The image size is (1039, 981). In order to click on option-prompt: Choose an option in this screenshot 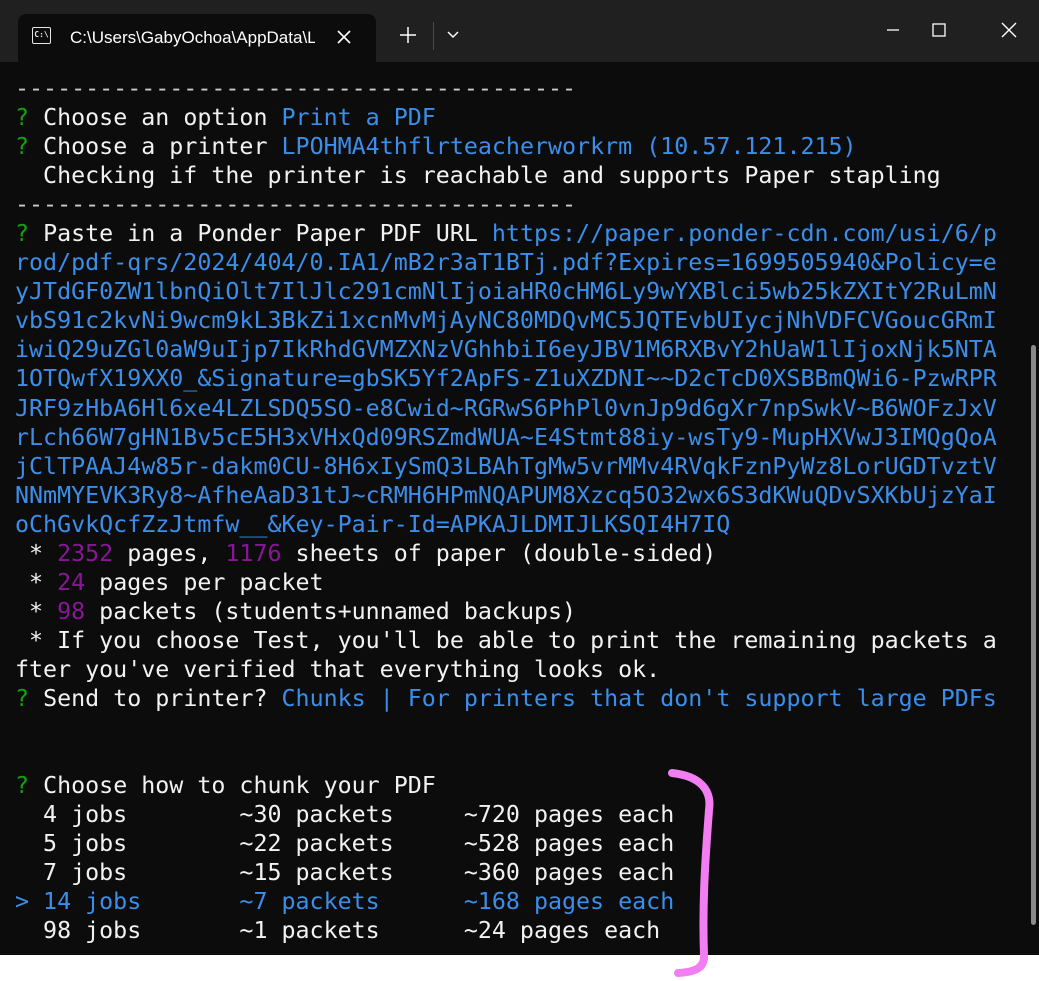, I will do `click(162, 118)`.